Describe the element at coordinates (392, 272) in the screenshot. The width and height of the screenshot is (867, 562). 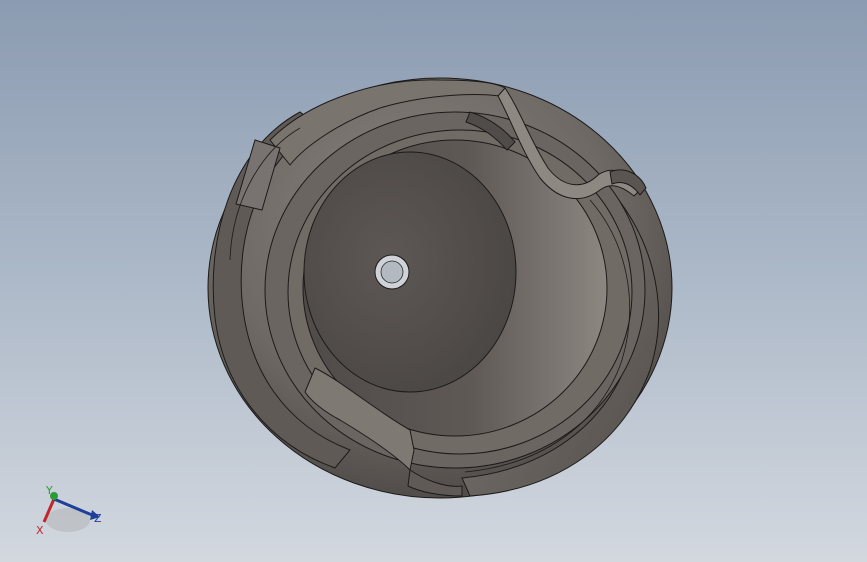
I see `center-hole-inner` at that location.